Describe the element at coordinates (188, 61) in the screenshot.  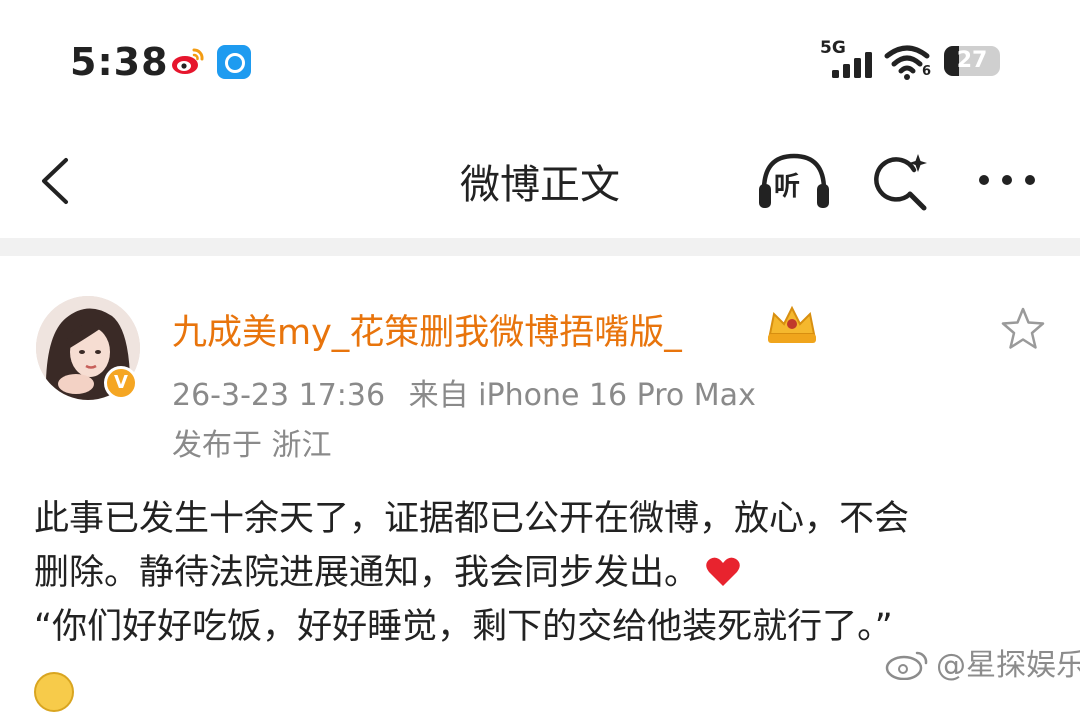
I see `weibo-logo-icon` at that location.